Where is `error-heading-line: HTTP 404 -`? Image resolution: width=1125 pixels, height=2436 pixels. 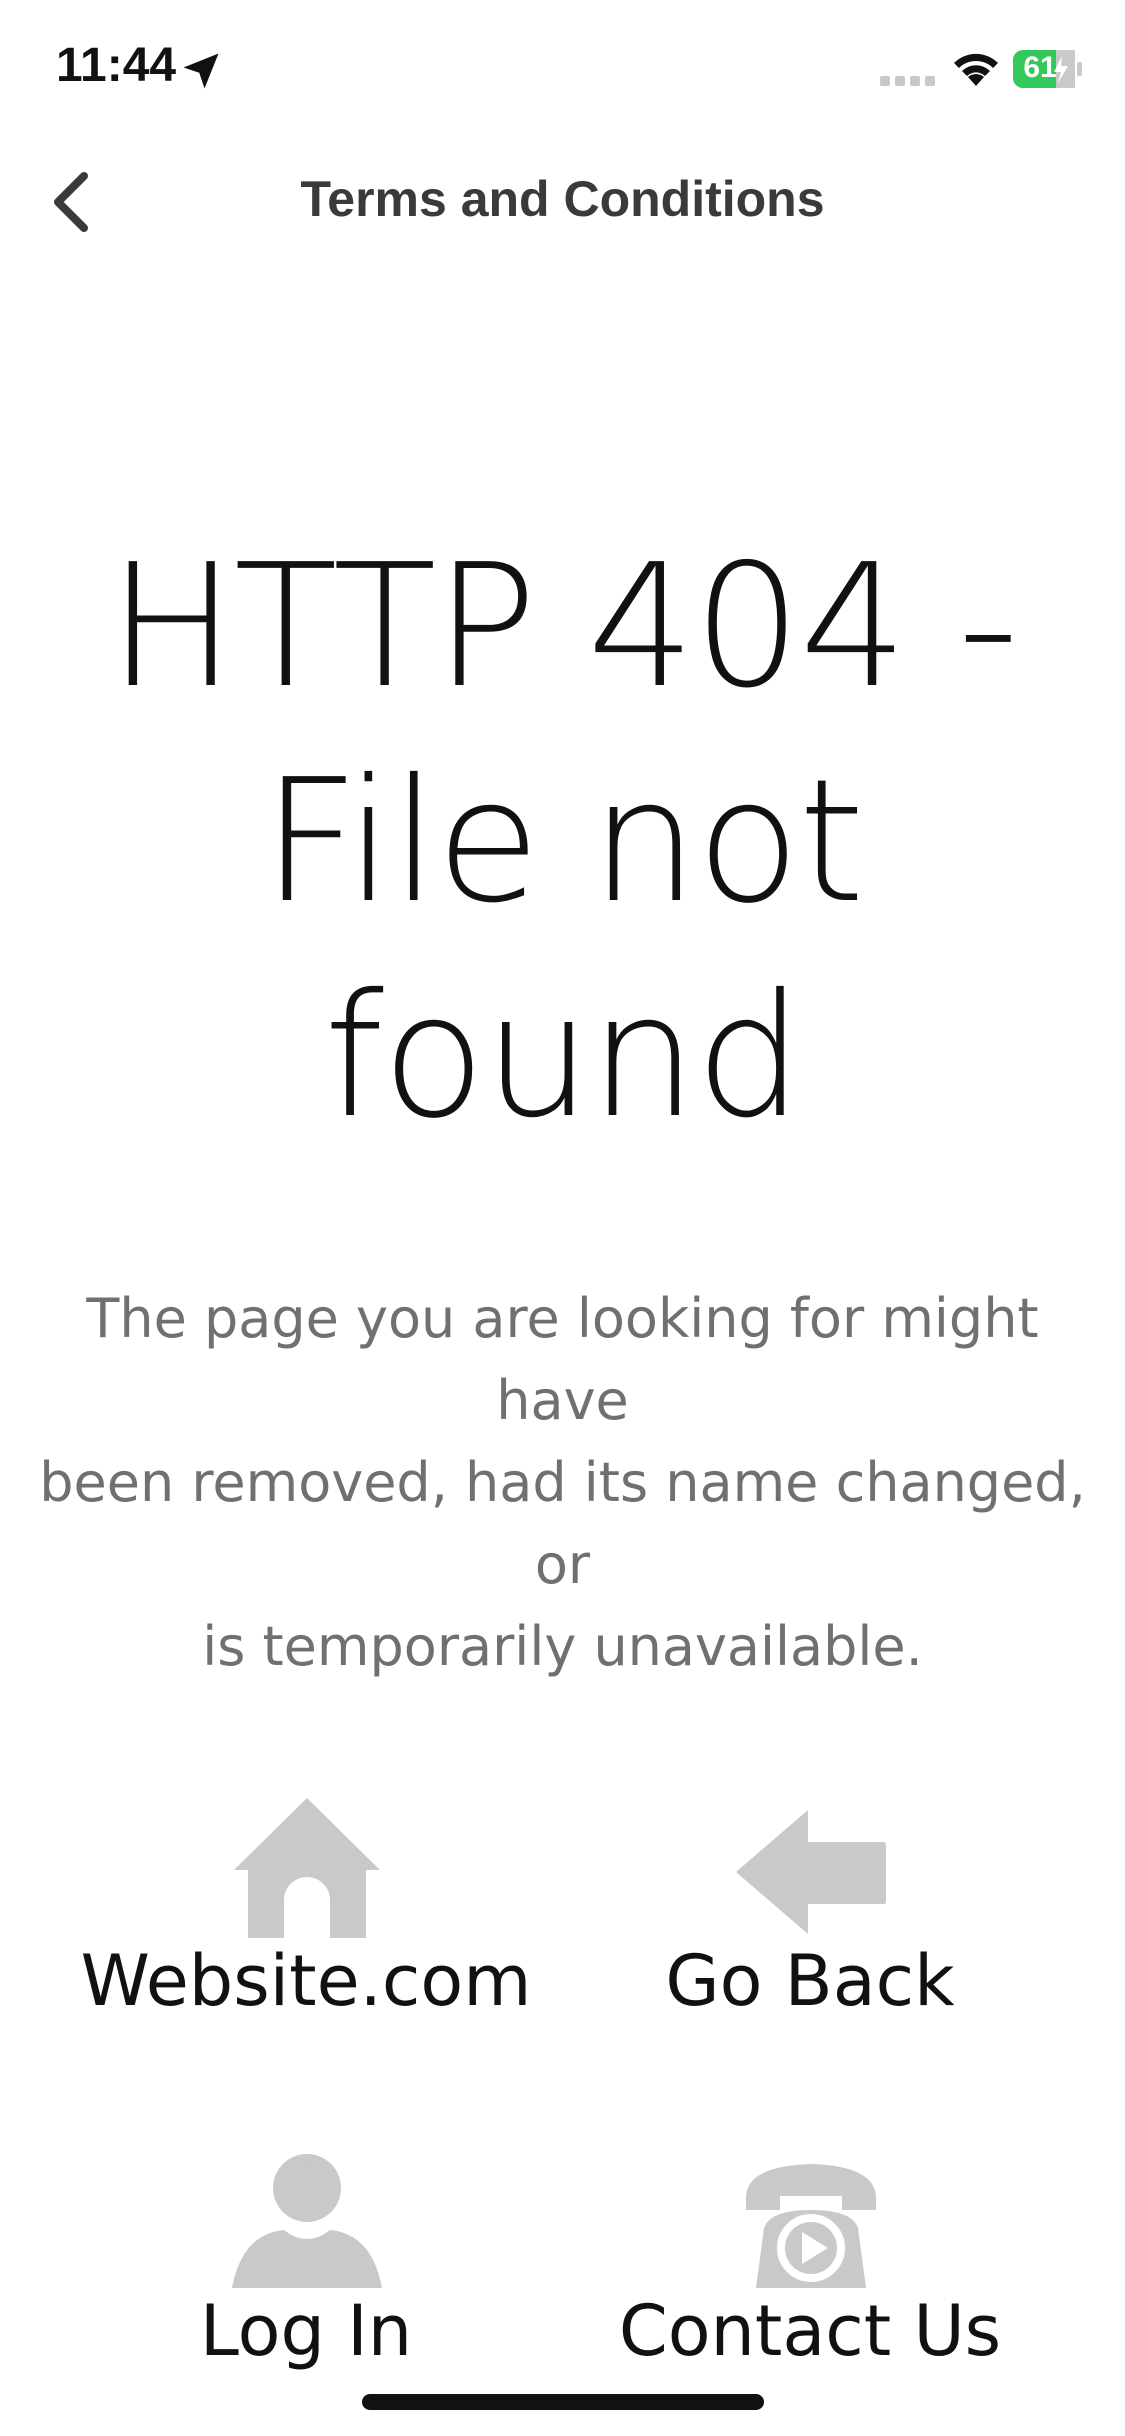 error-heading-line: HTTP 404 - is located at coordinates (563, 627).